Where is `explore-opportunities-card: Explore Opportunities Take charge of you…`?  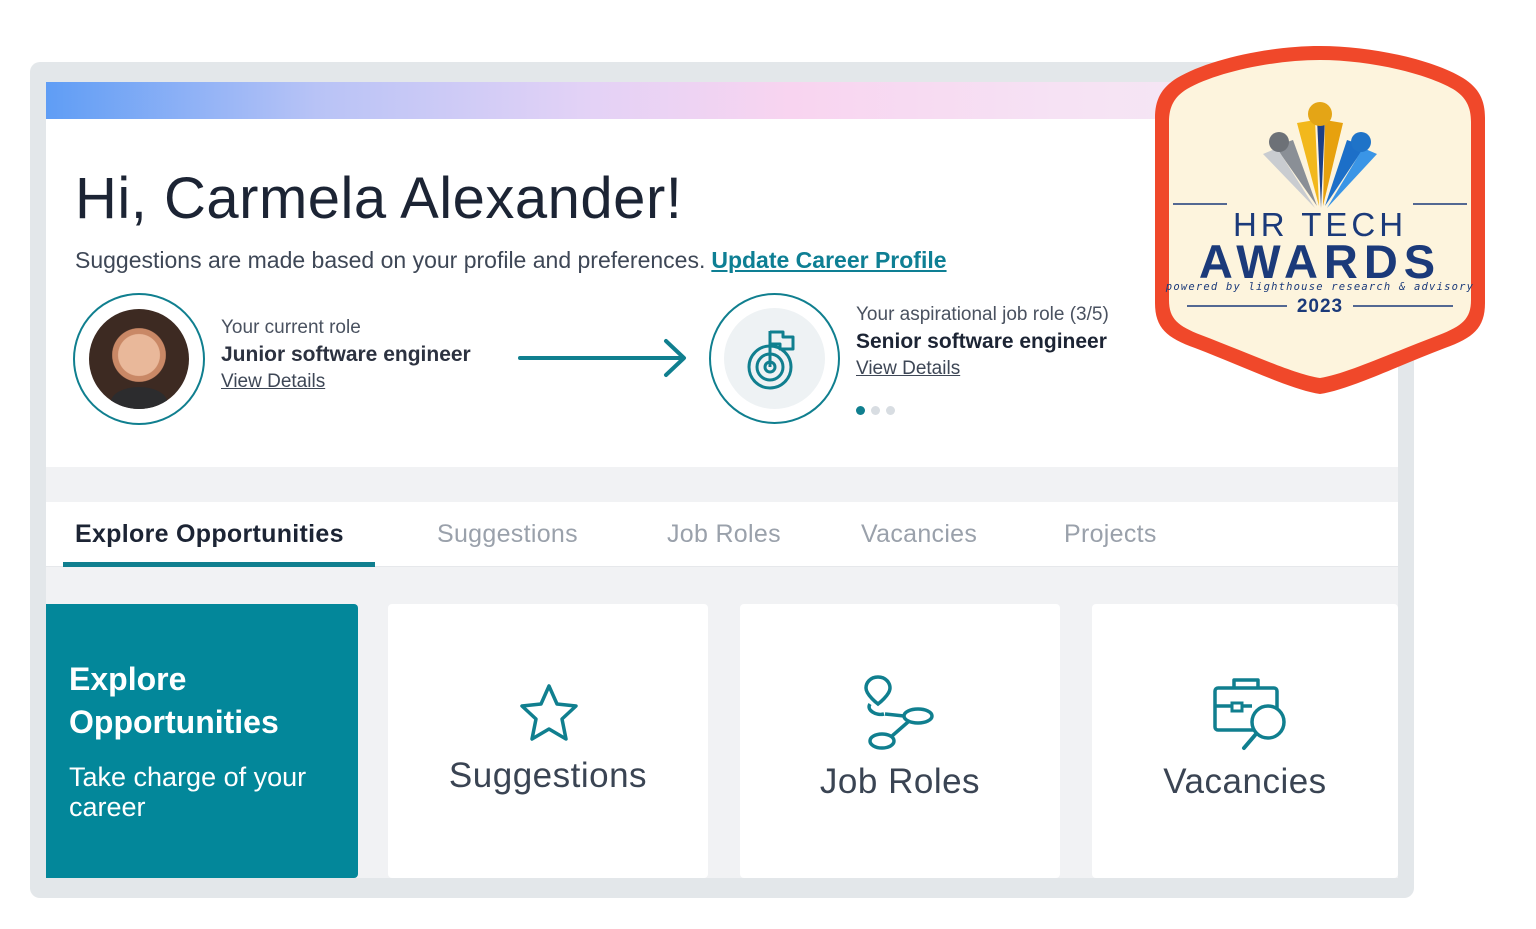 explore-opportunities-card: Explore Opportunities Take charge of you… is located at coordinates (202, 741).